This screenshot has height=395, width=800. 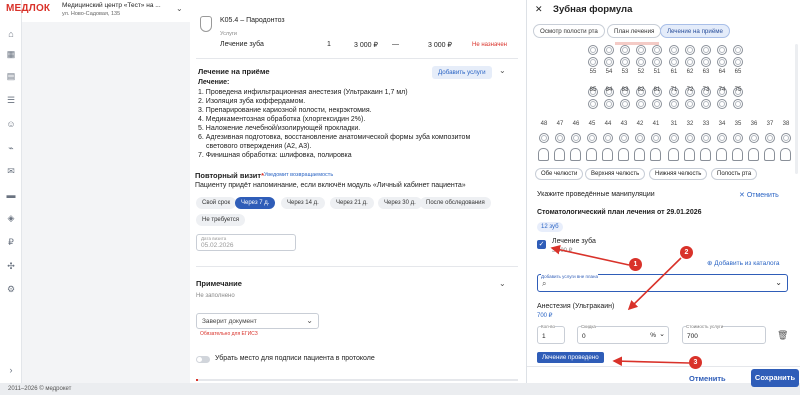 What do you see at coordinates (686, 252) in the screenshot?
I see `annotation-badge: 2` at bounding box center [686, 252].